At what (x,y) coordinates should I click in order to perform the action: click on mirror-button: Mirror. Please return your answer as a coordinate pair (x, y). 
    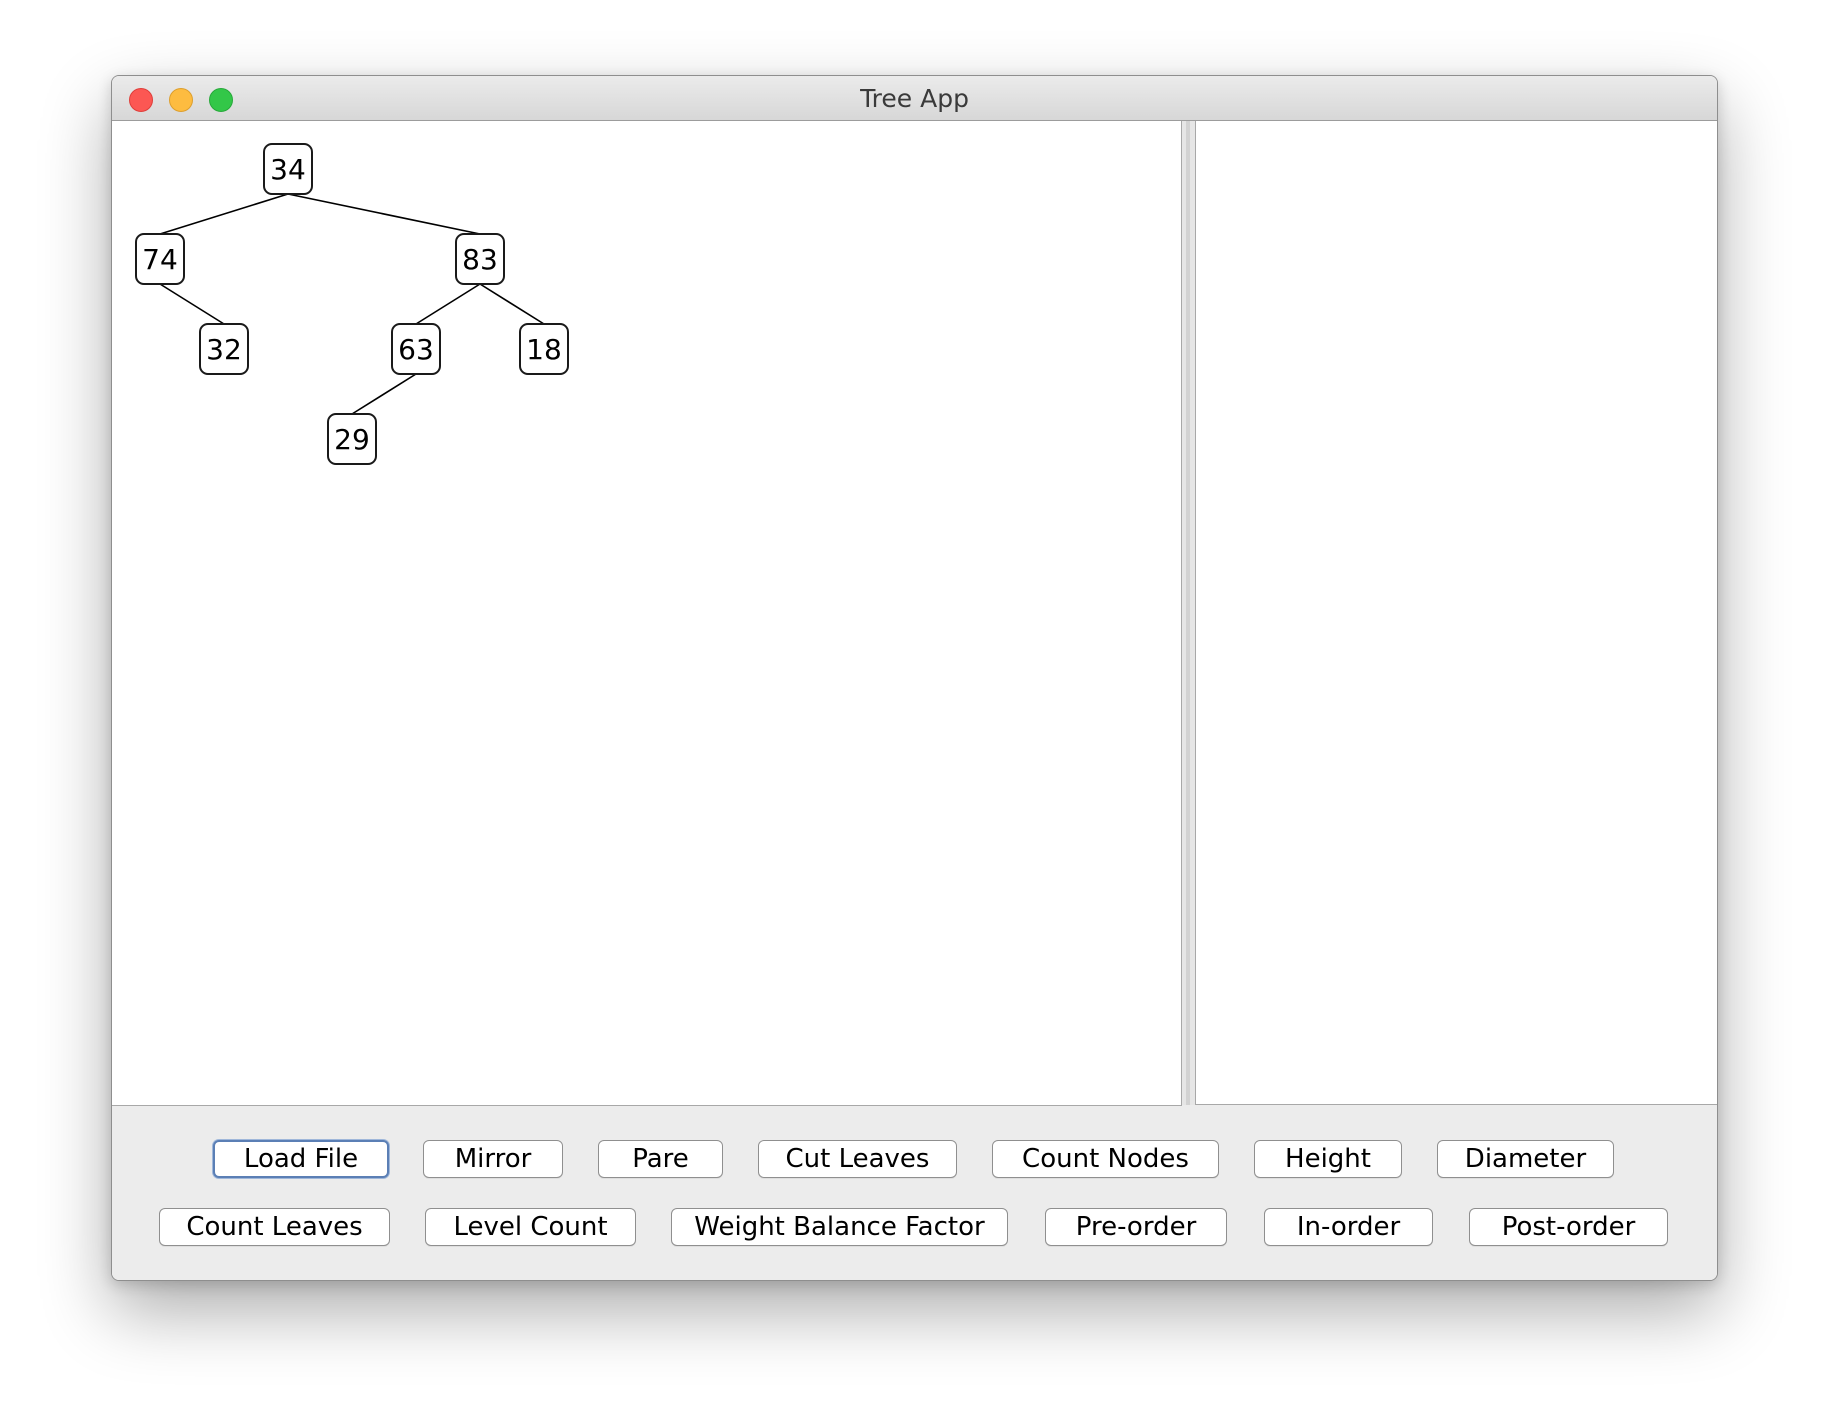
    Looking at the image, I should click on (493, 1159).